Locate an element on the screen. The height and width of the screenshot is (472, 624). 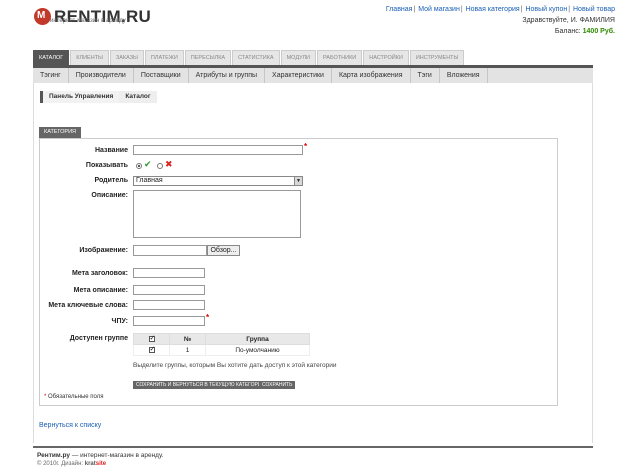
header-select-all is located at coordinates (151, 339).